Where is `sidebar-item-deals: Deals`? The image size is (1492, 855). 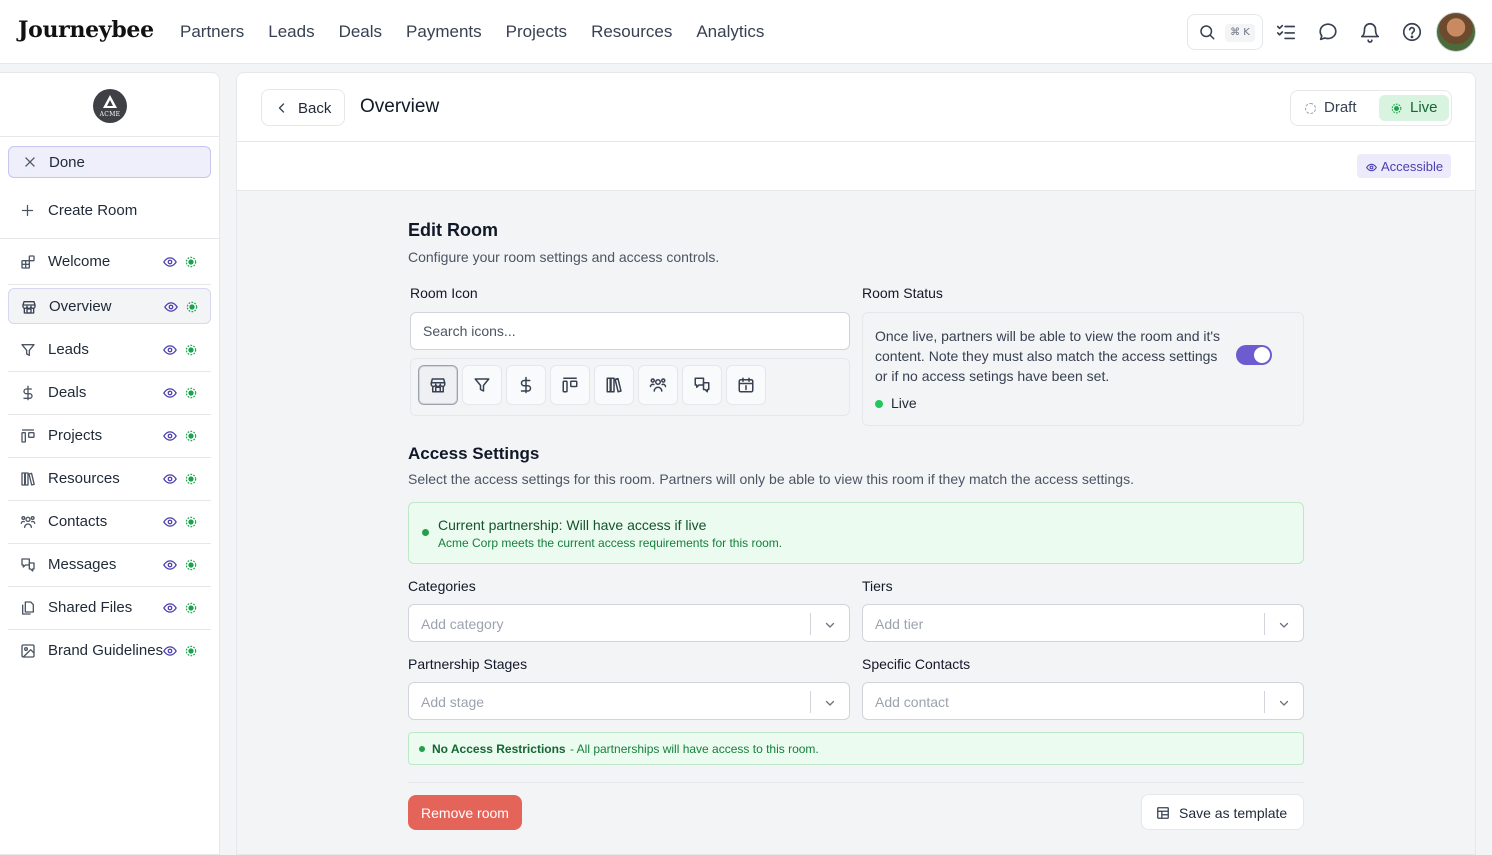
sidebar-item-deals: Deals is located at coordinates (109, 393).